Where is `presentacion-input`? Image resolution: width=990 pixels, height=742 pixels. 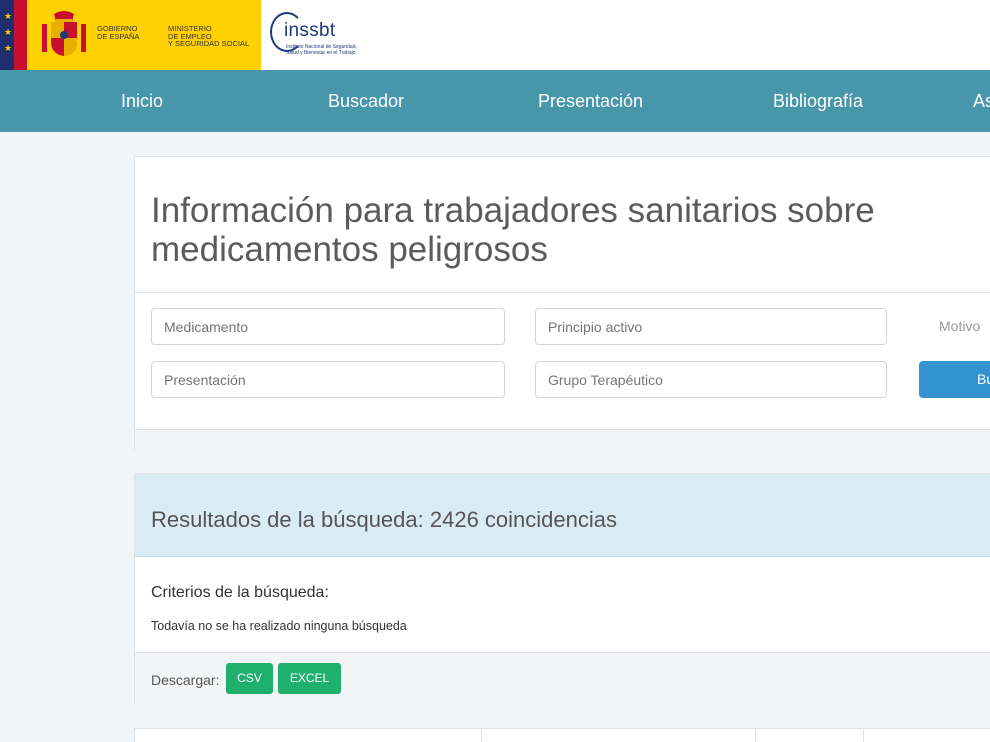 presentacion-input is located at coordinates (328, 379).